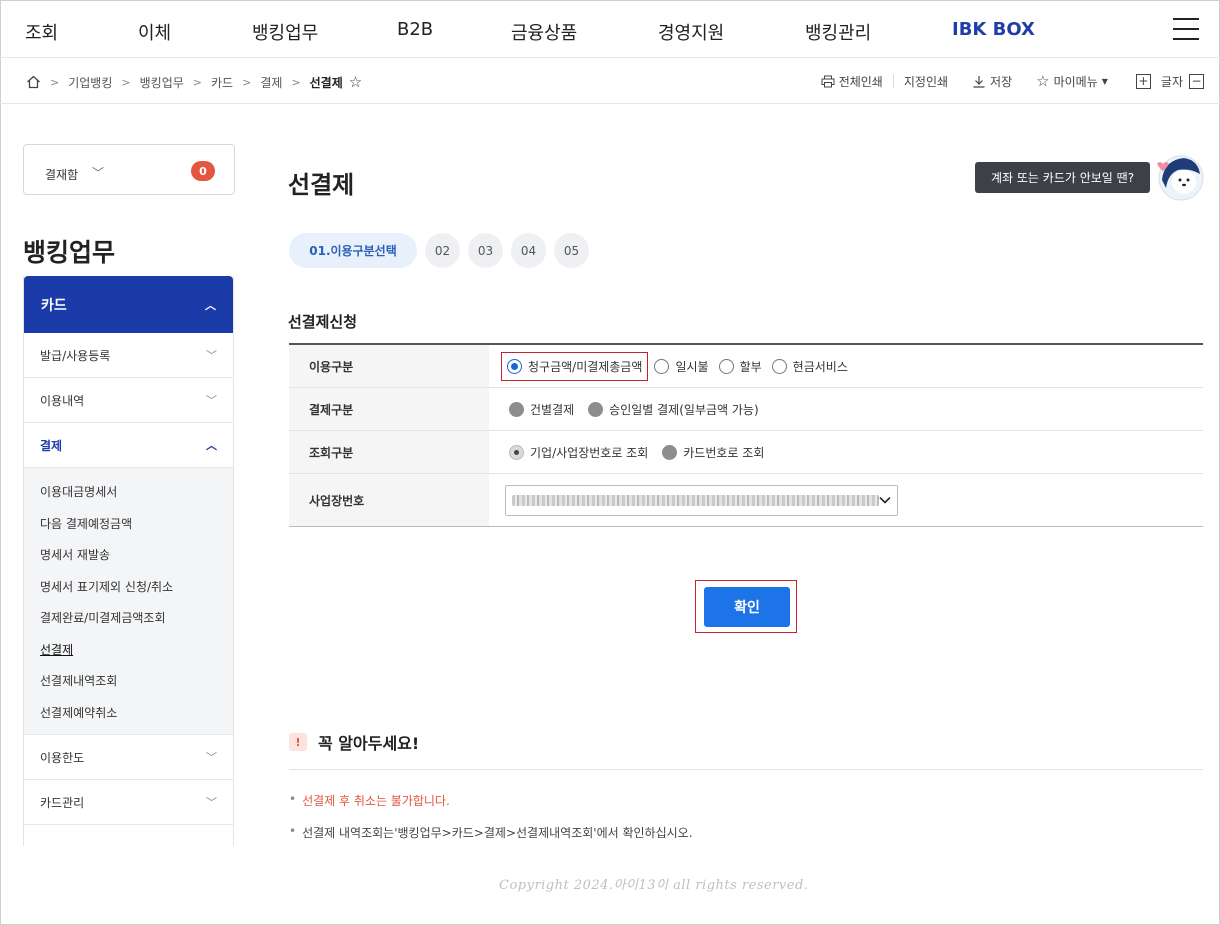 This screenshot has height=925, width=1220. Describe the element at coordinates (128, 713) in the screenshot. I see `submenu-item: 선결제예약취소` at that location.